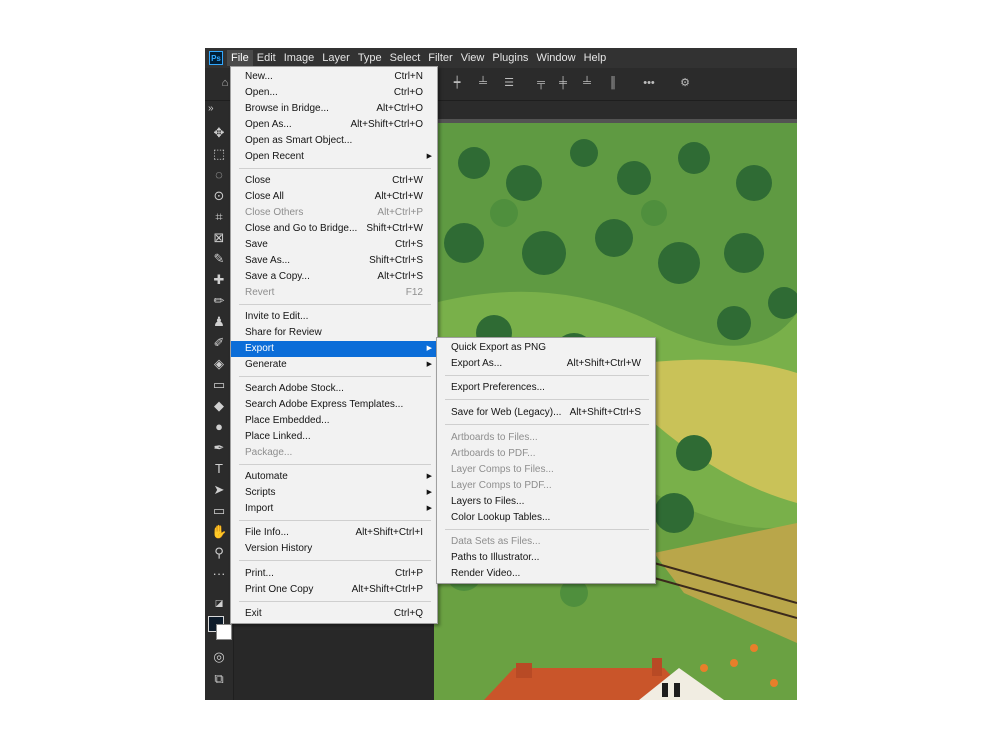 This screenshot has width=1000, height=750. Describe the element at coordinates (405, 58) in the screenshot. I see `menu-select: Select` at that location.